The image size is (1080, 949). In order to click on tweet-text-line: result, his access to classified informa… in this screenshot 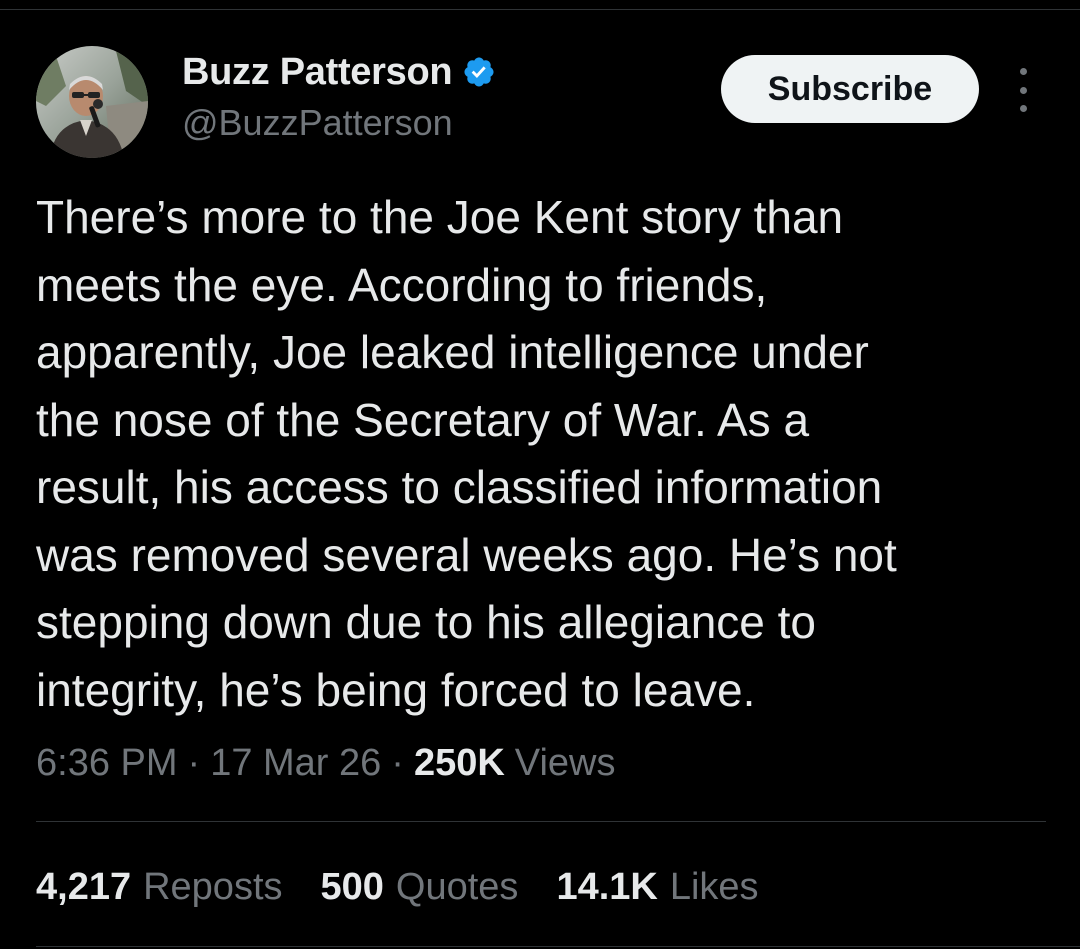, I will do `click(459, 487)`.